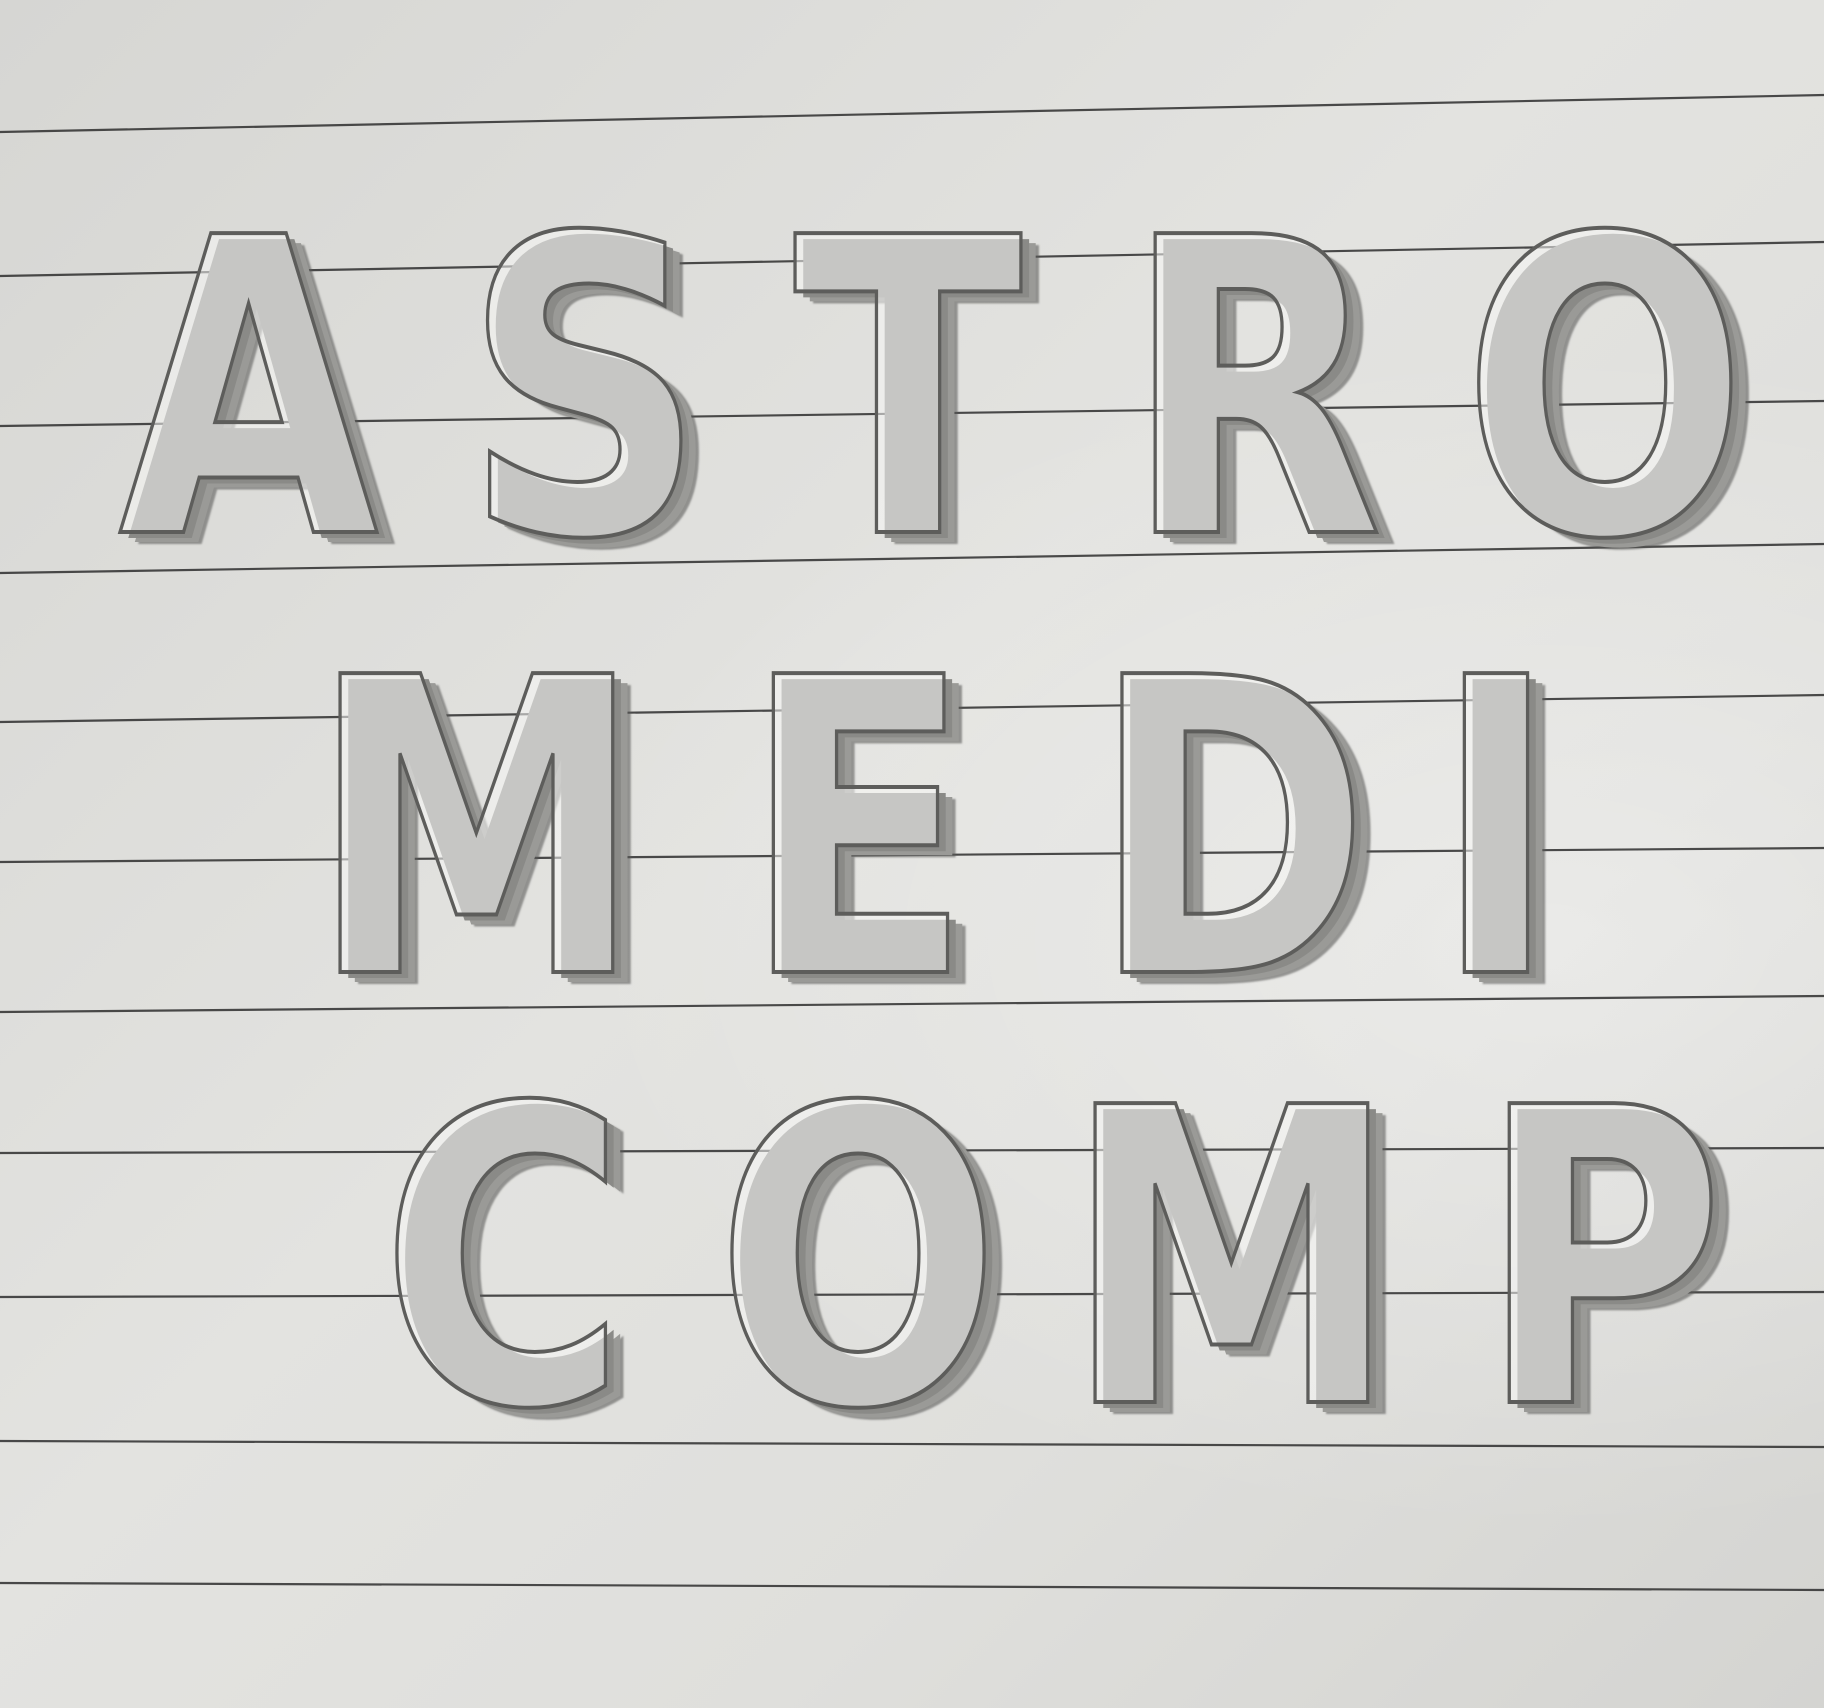  What do you see at coordinates (1230, 830) in the screenshot?
I see `letter-d: D` at bounding box center [1230, 830].